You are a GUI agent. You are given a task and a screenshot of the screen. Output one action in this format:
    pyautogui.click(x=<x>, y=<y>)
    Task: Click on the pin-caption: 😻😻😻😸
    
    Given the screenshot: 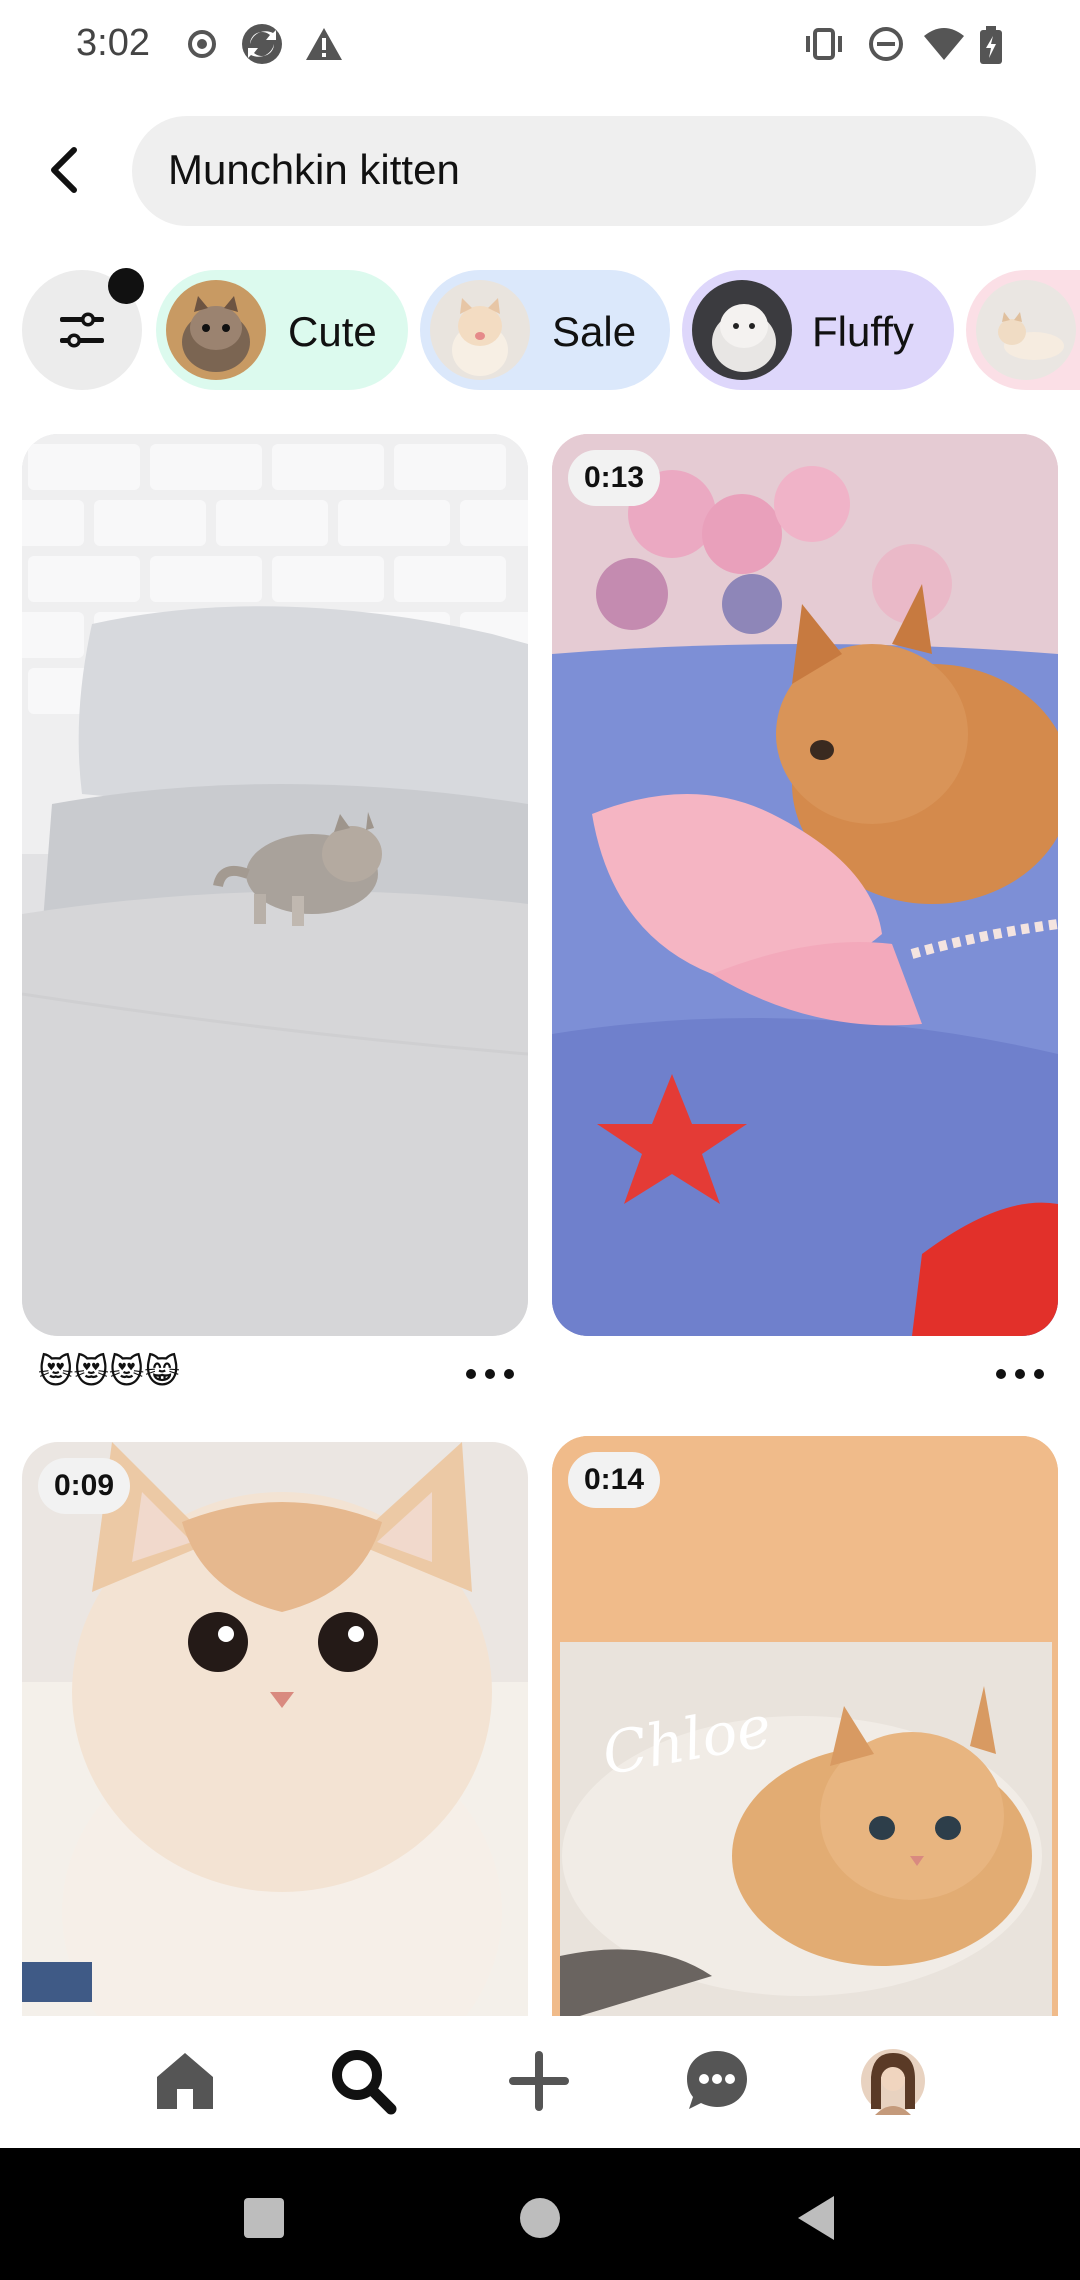 What is the action you would take?
    pyautogui.click(x=109, y=1372)
    